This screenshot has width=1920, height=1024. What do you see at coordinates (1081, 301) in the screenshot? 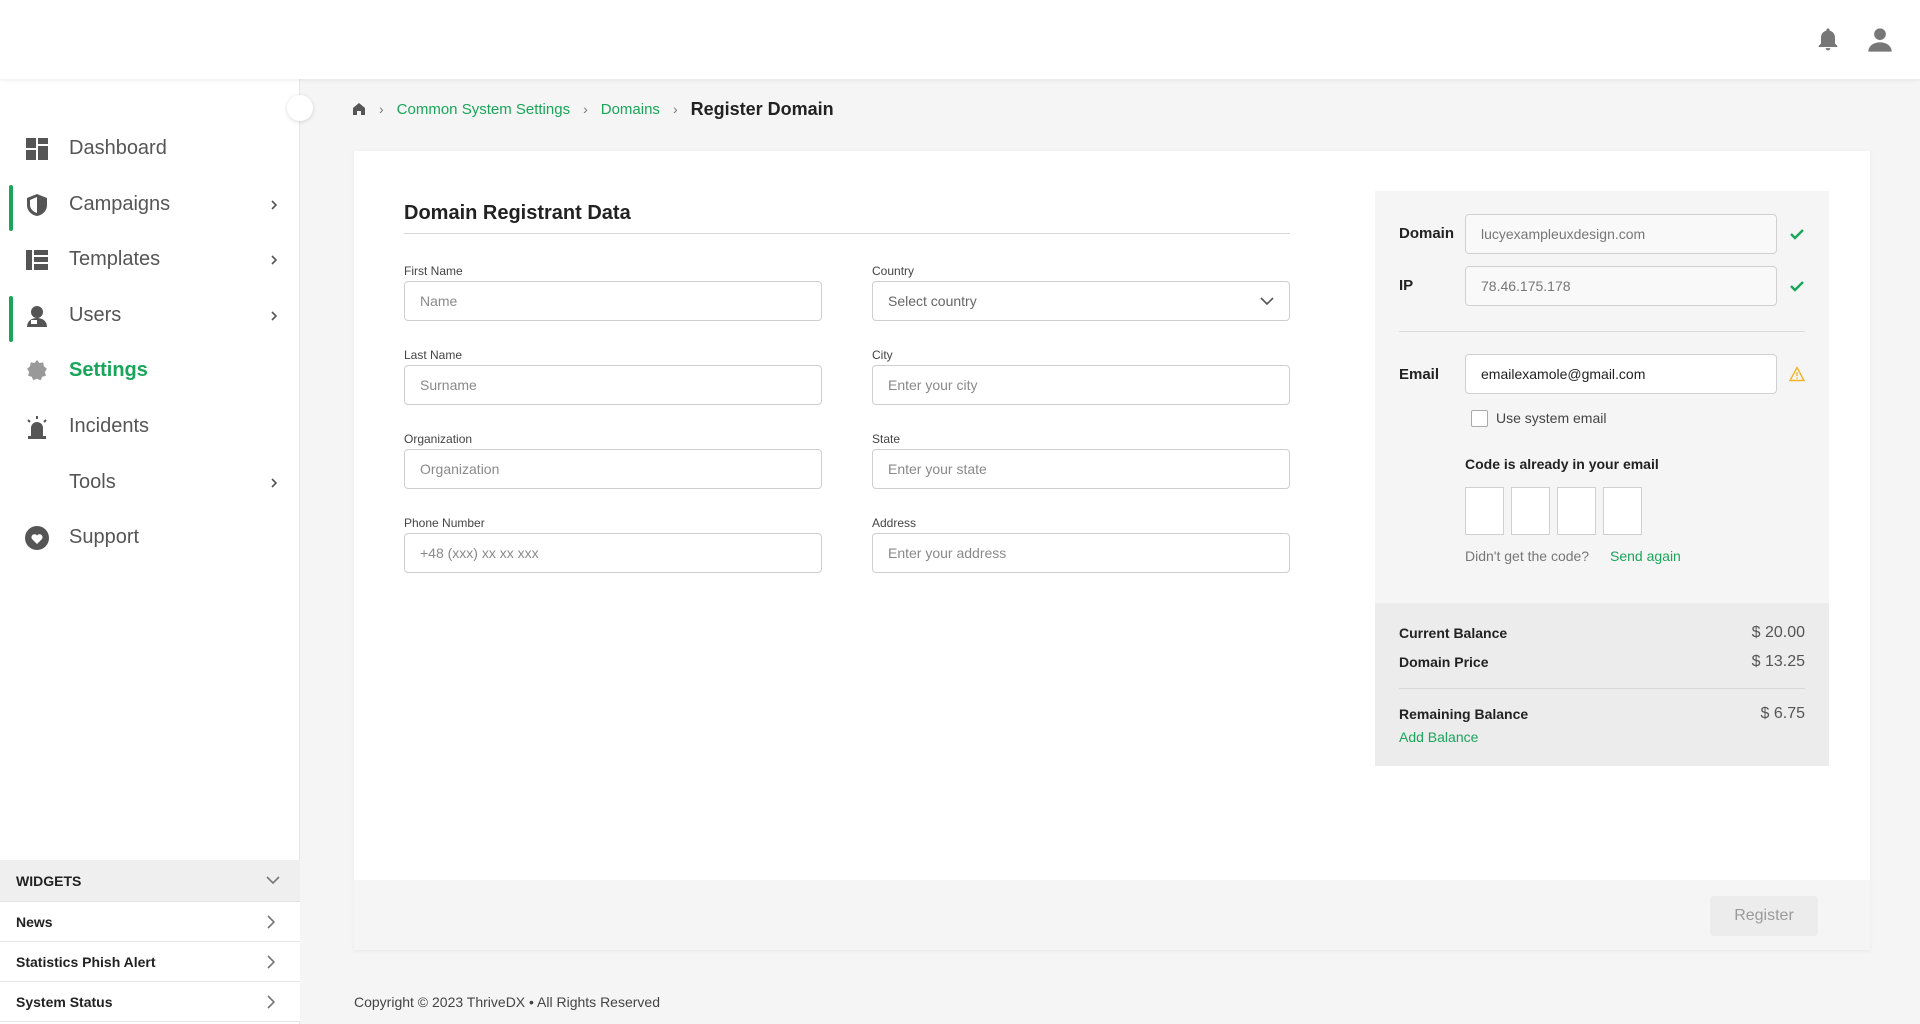
I see `country-select: Select country` at bounding box center [1081, 301].